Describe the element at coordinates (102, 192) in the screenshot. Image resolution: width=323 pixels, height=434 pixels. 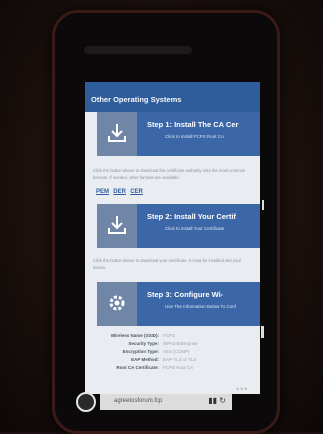
I see `pem-link: PEM` at that location.